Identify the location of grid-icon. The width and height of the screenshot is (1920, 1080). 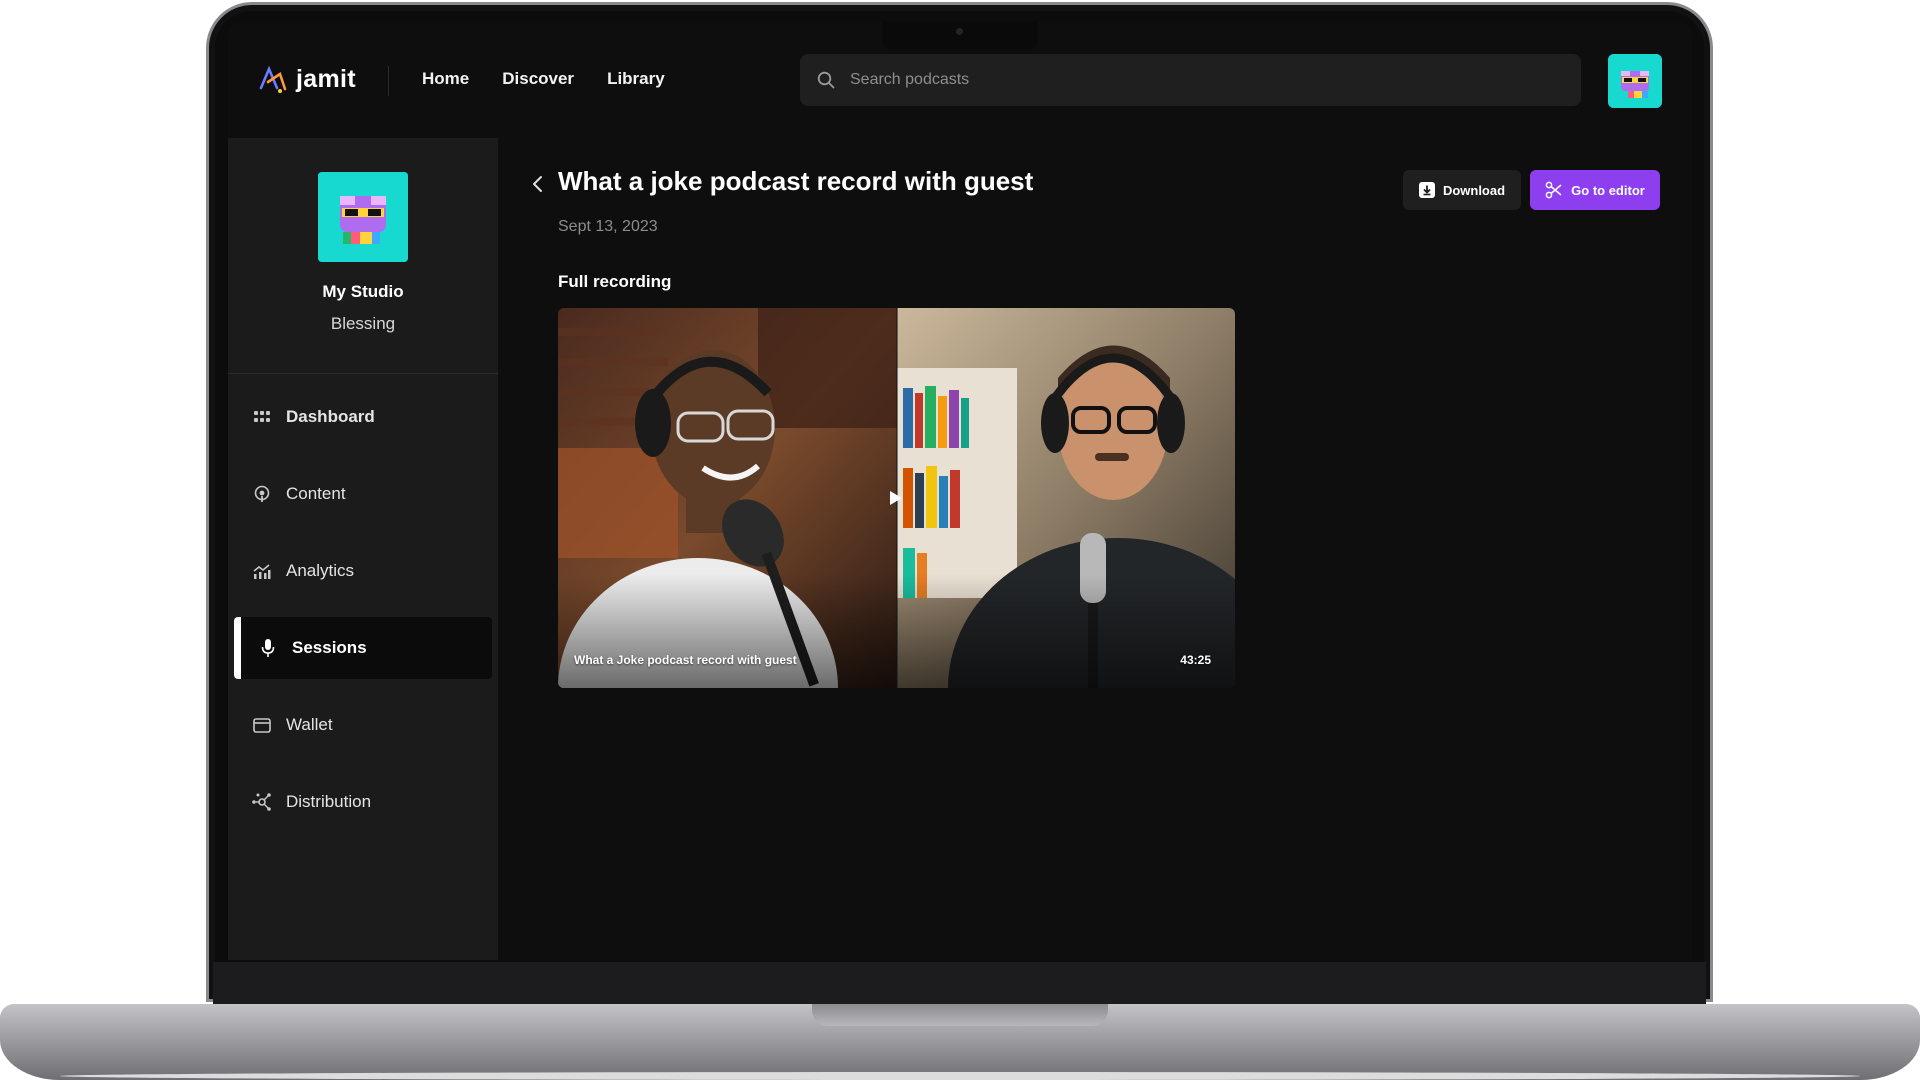
(262, 417).